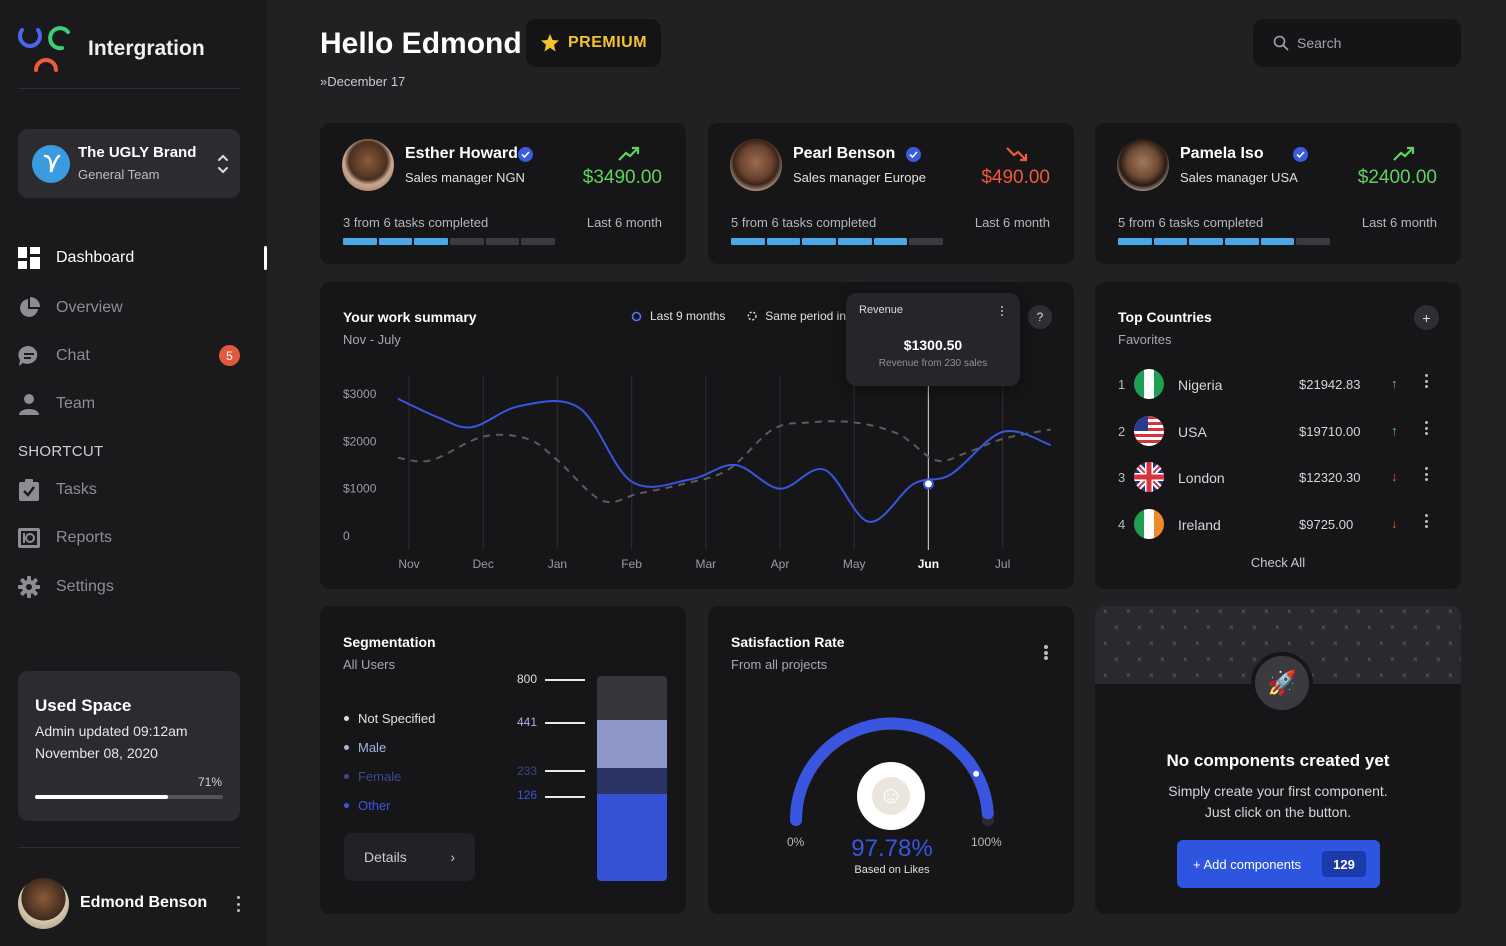 The width and height of the screenshot is (1506, 946). I want to click on country-name: Nigeria, so click(1200, 385).